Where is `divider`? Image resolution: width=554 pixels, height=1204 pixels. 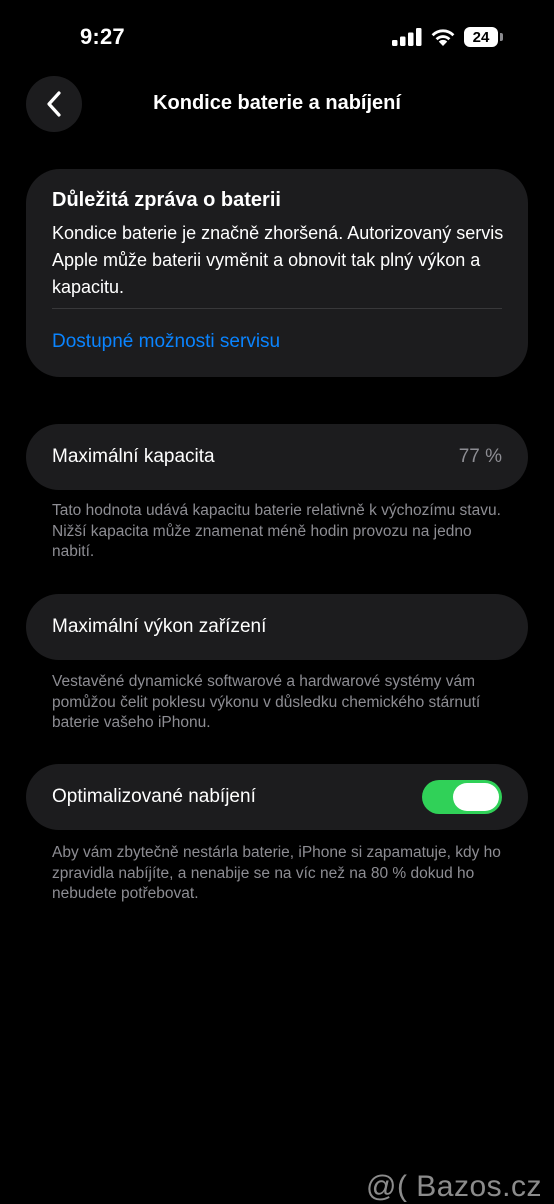 divider is located at coordinates (277, 308).